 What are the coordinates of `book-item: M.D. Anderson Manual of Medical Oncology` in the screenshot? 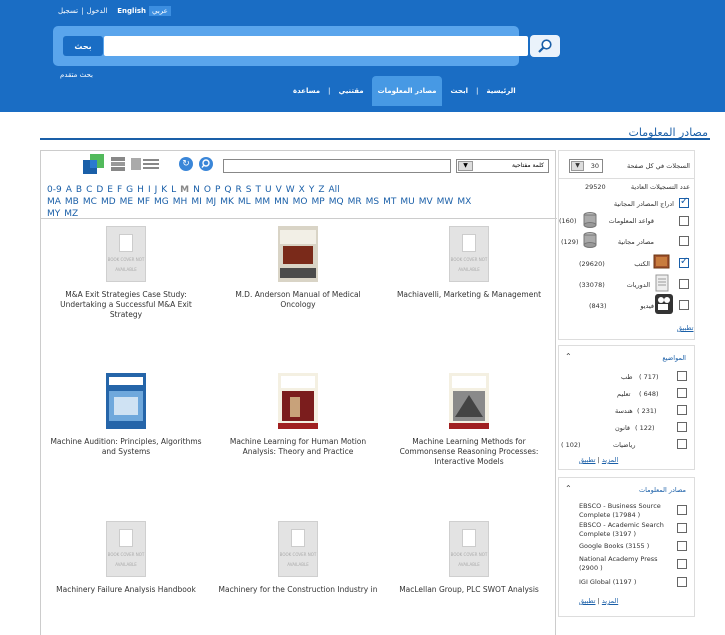 It's located at (298, 268).